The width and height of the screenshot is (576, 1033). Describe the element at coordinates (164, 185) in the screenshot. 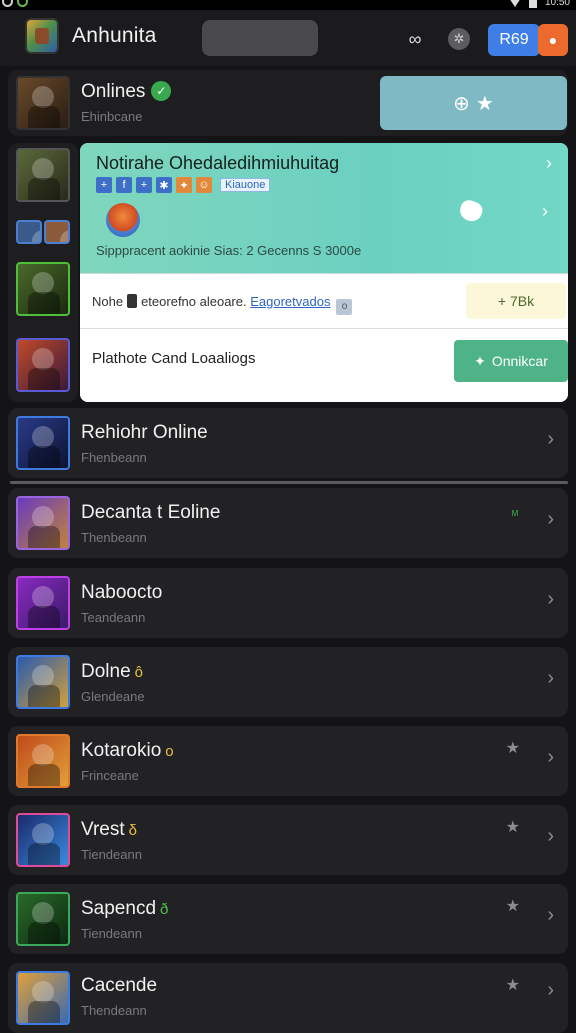

I see `platform-icon: ✱` at that location.